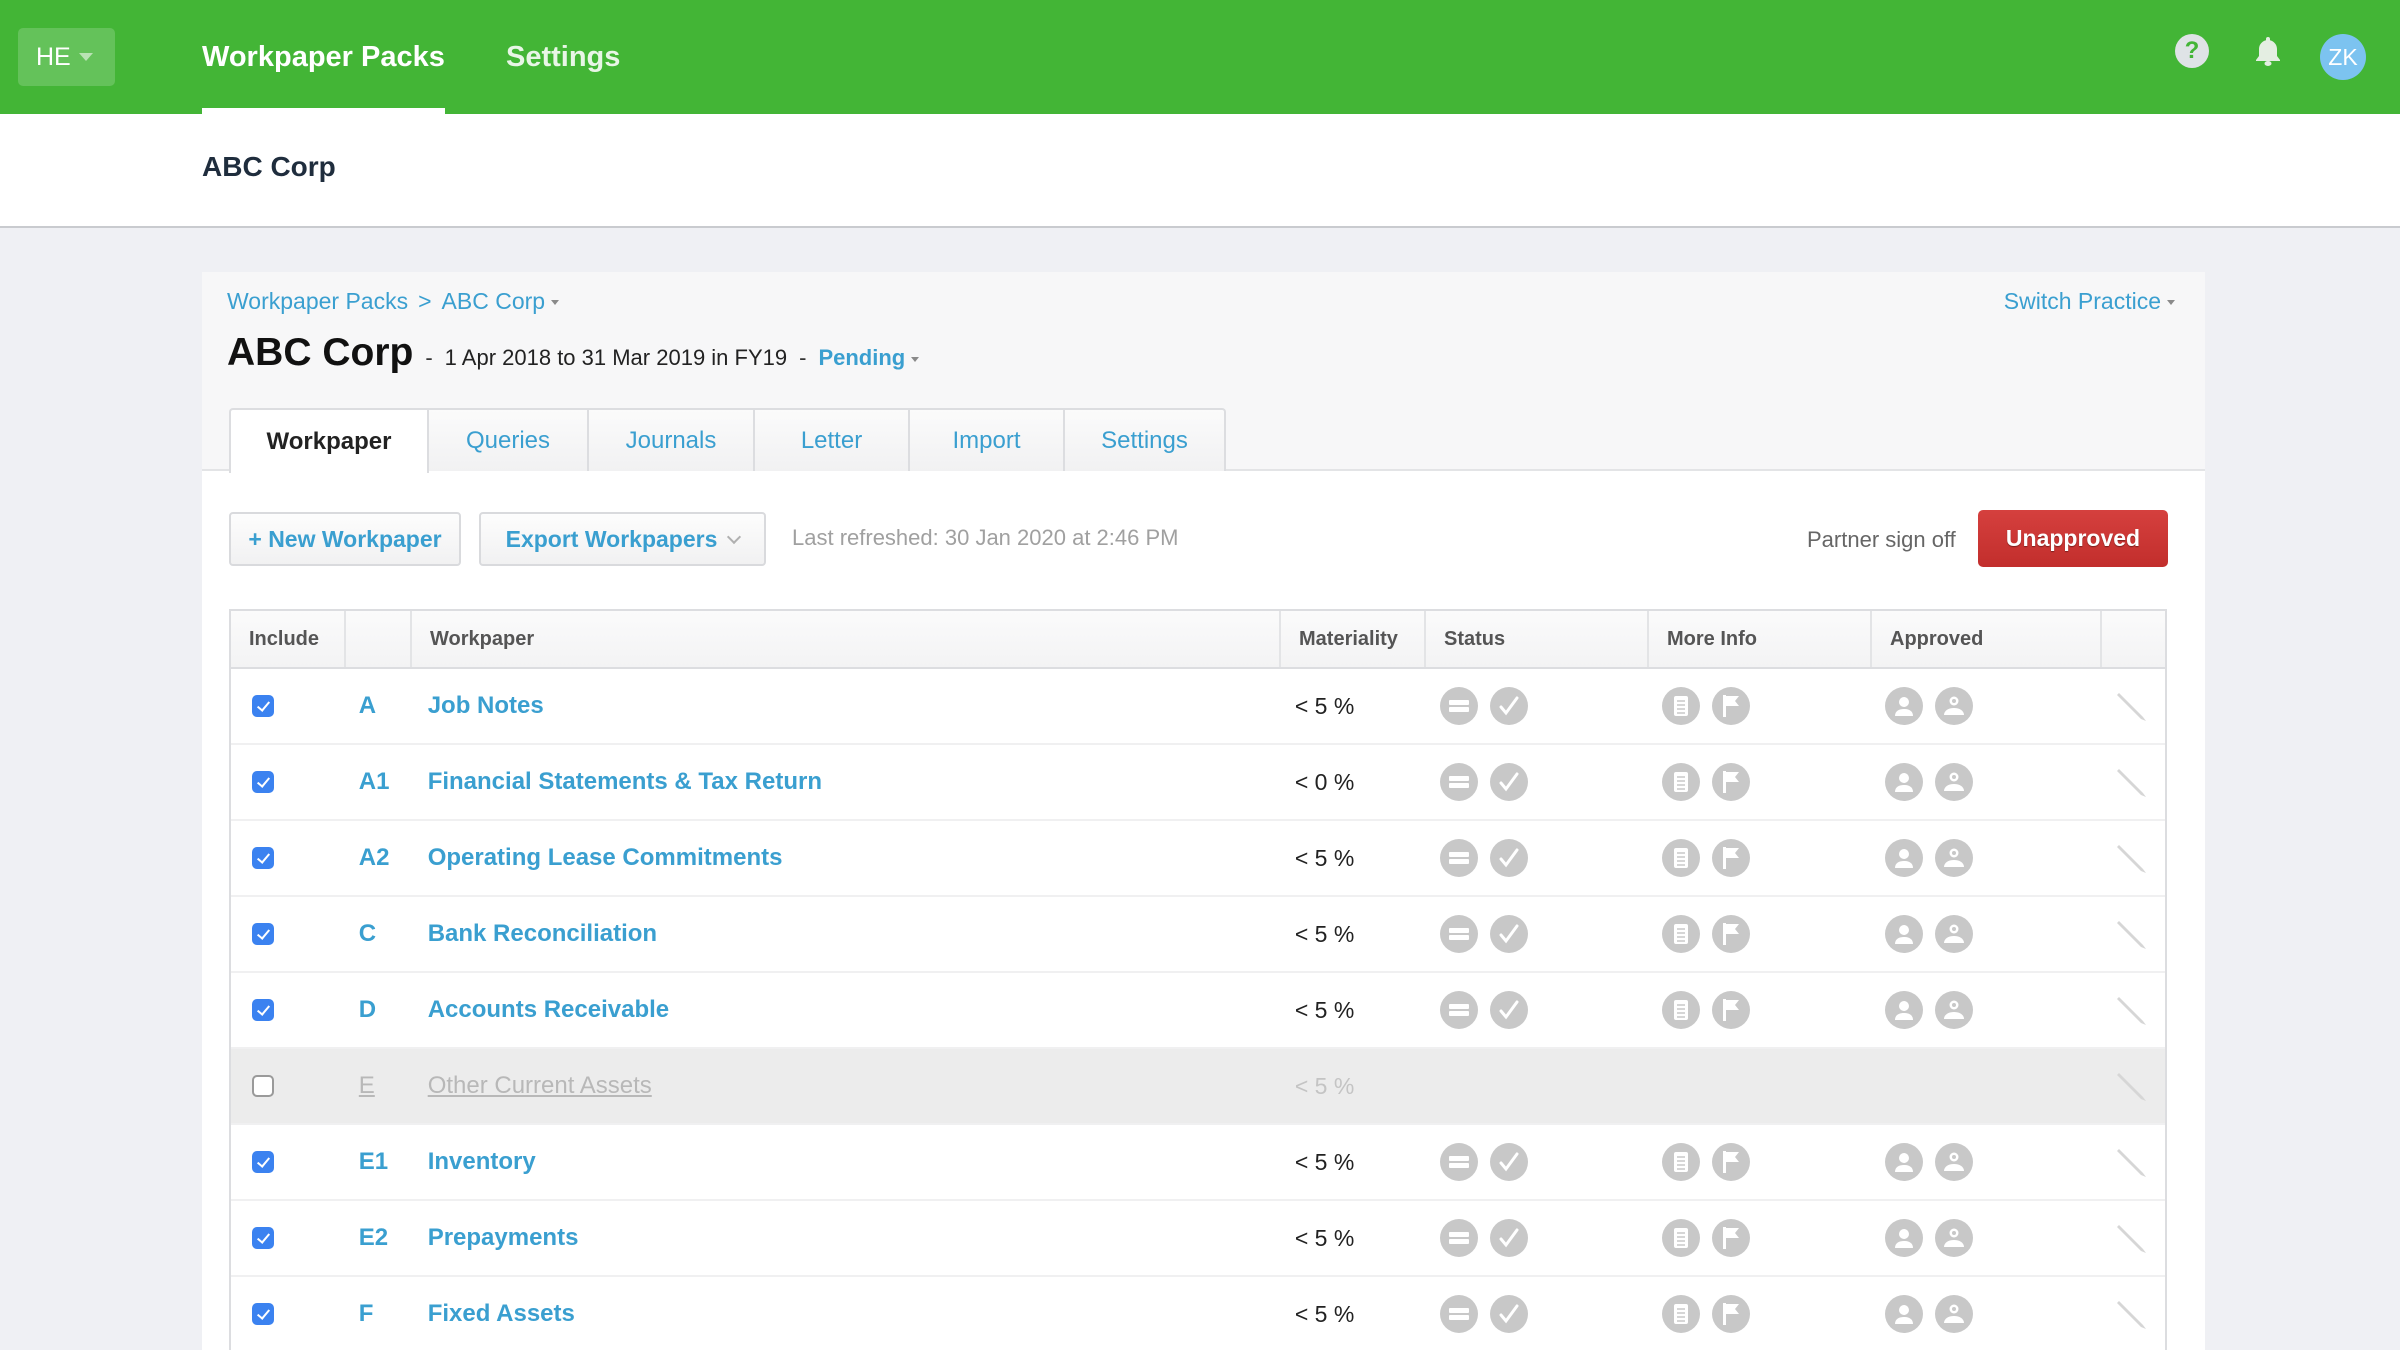  I want to click on breadcrumb-client: ABC Corp, so click(501, 301).